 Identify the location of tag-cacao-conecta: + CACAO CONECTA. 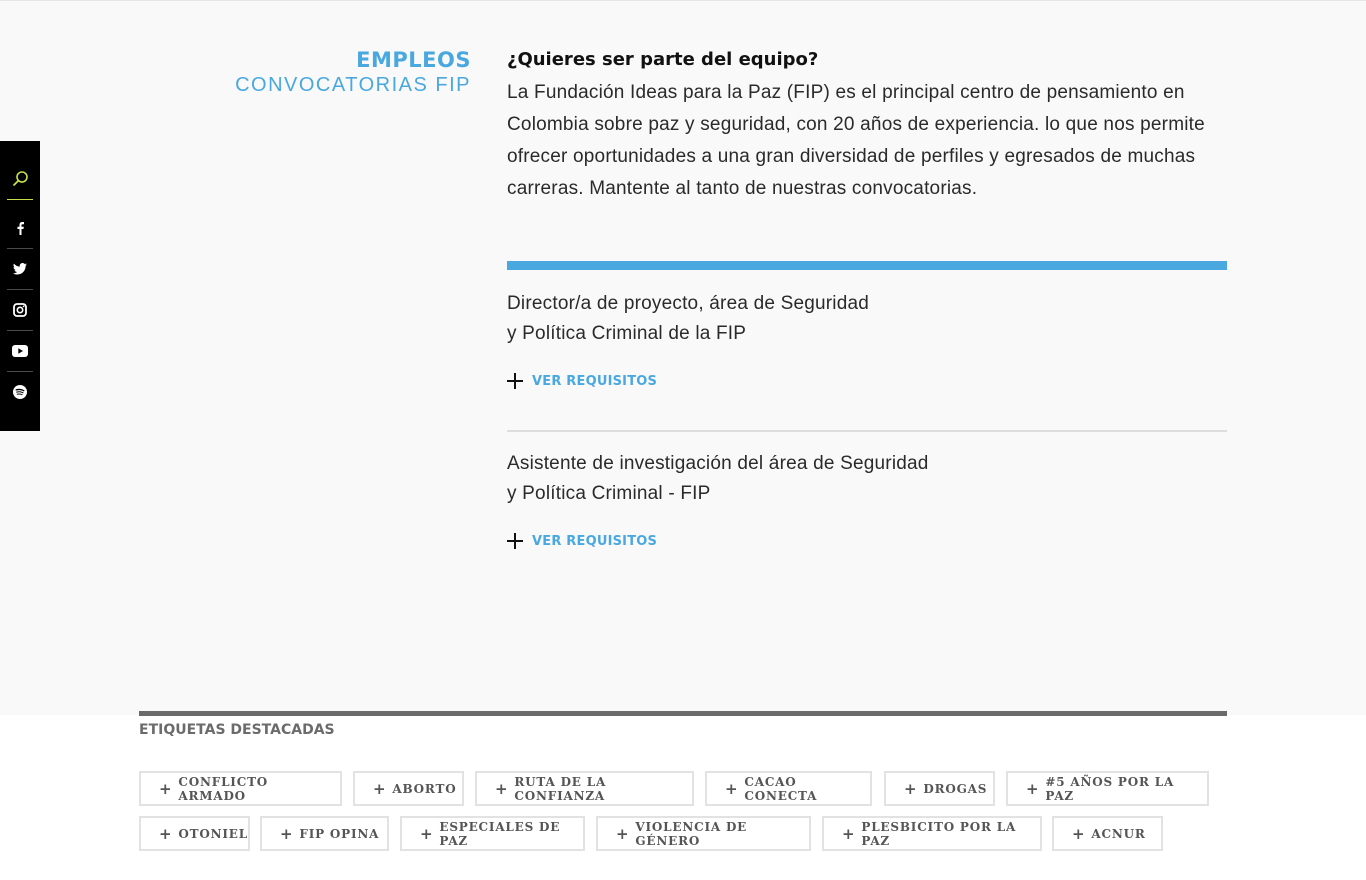
(788, 788).